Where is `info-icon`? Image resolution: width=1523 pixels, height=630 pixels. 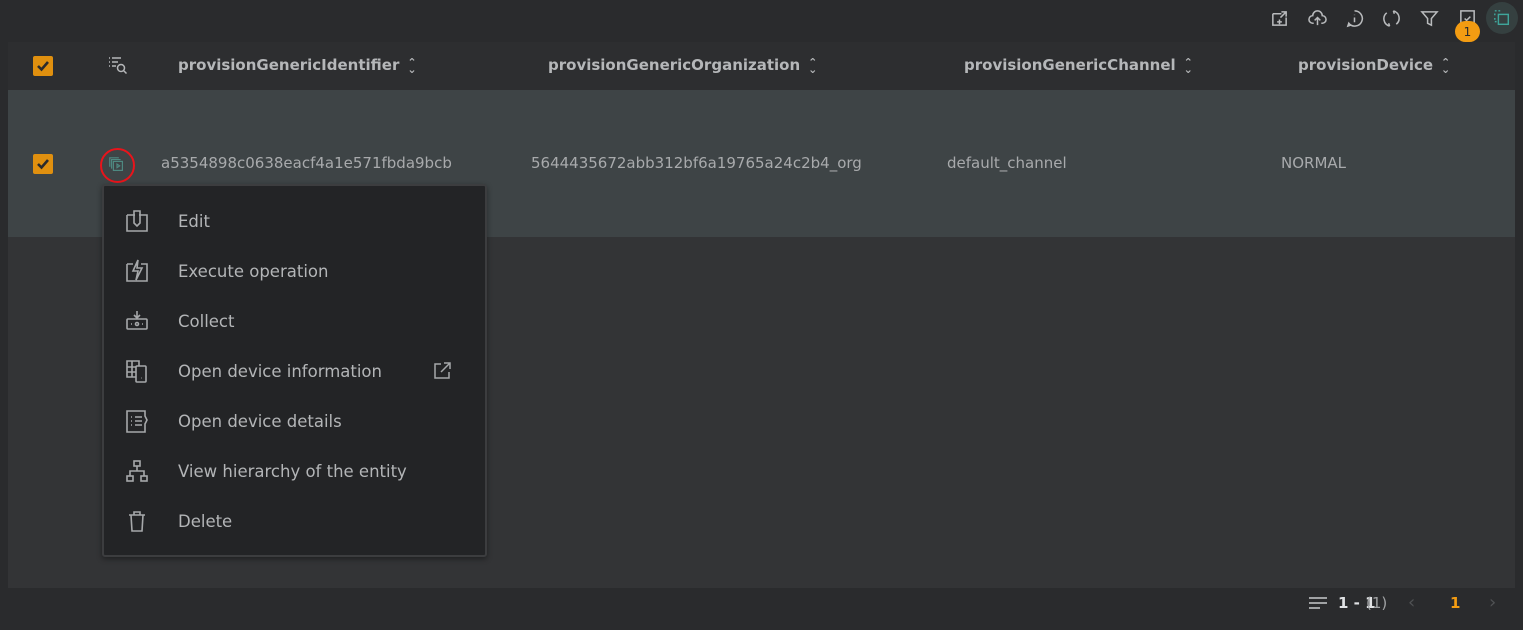
info-icon is located at coordinates (1354, 18).